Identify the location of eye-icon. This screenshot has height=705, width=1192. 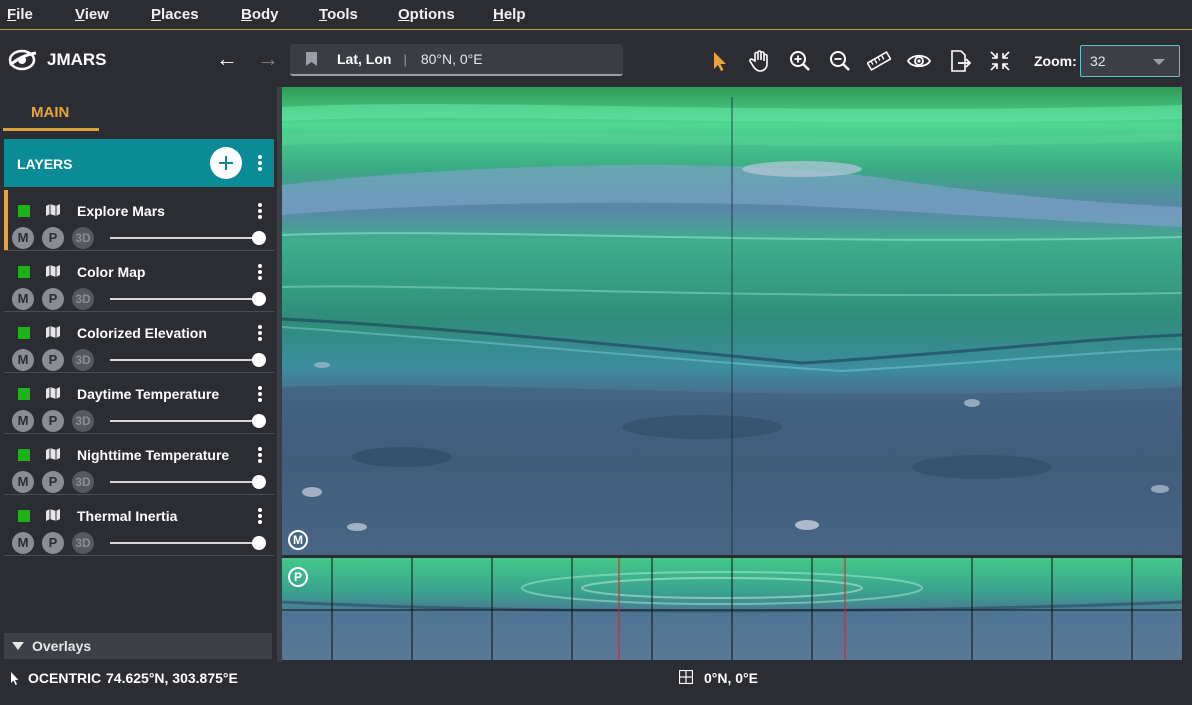
(919, 61).